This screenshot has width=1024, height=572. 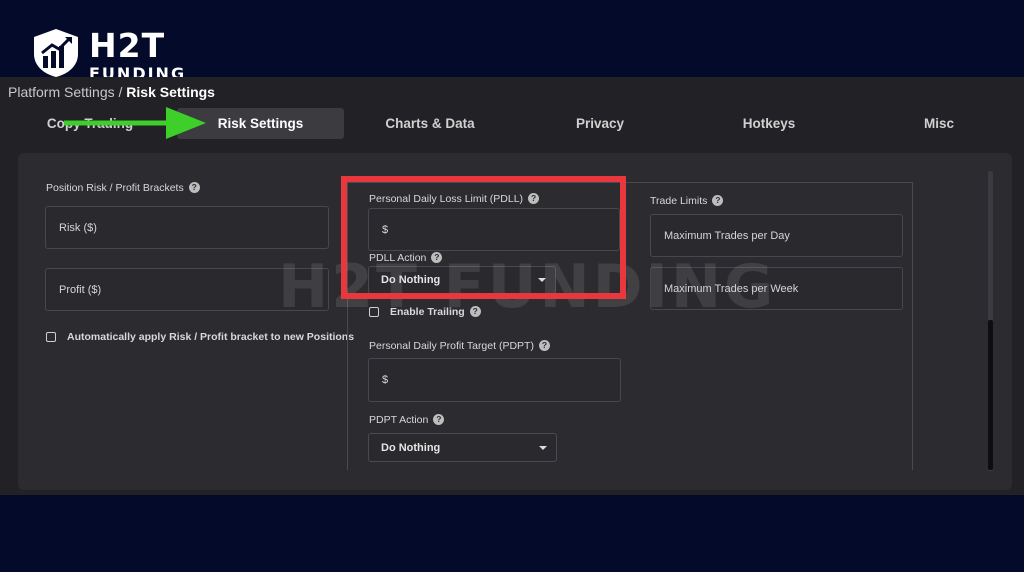 What do you see at coordinates (67, 92) in the screenshot?
I see `breadcrumb-parent: Platform Settings /` at bounding box center [67, 92].